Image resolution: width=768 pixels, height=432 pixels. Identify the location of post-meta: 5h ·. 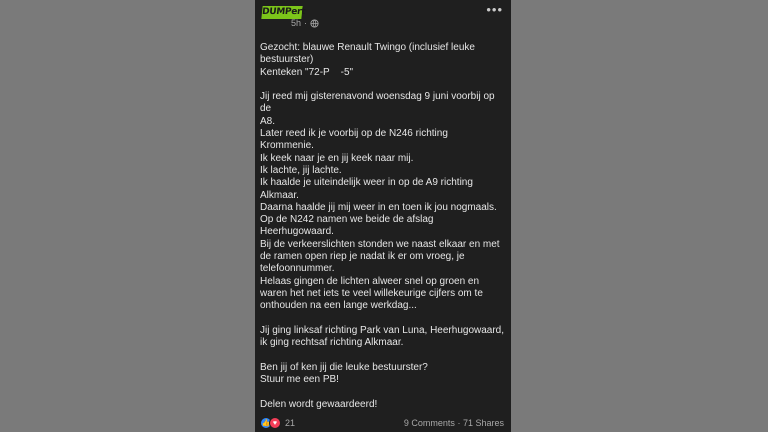
(305, 23).